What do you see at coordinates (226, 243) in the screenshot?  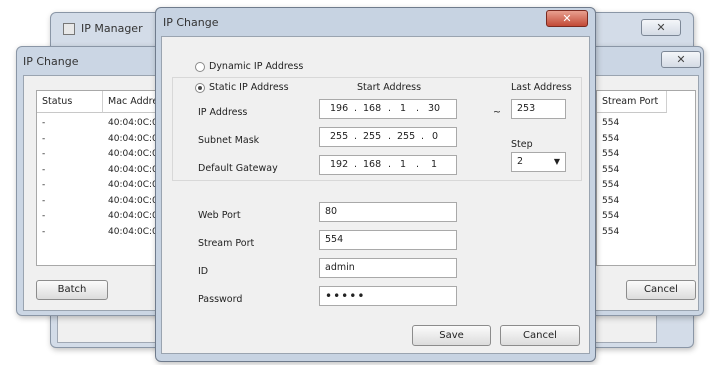 I see `stream-port-label: Stream Port` at bounding box center [226, 243].